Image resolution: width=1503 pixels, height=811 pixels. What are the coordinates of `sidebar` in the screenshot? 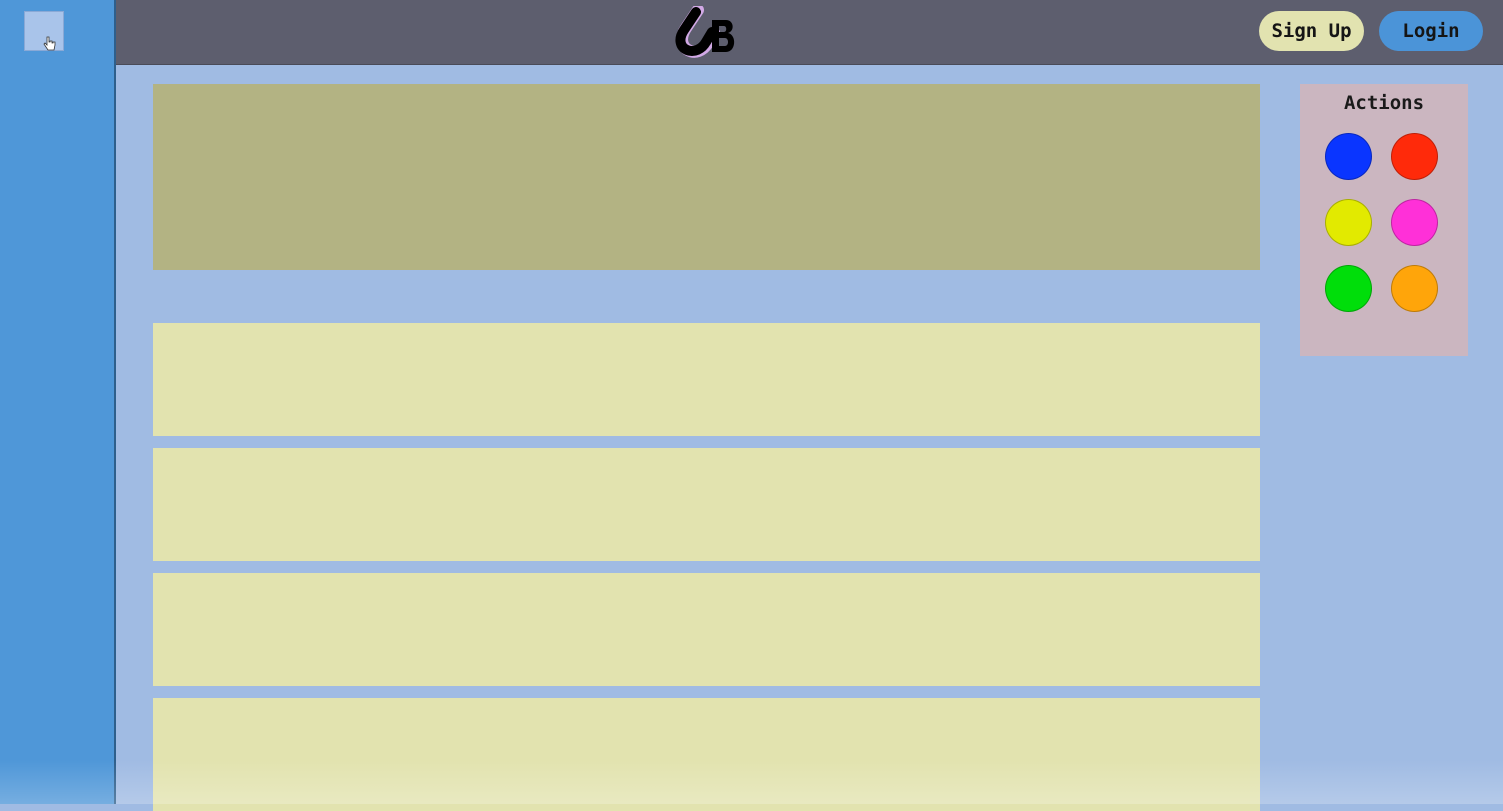 It's located at (58, 402).